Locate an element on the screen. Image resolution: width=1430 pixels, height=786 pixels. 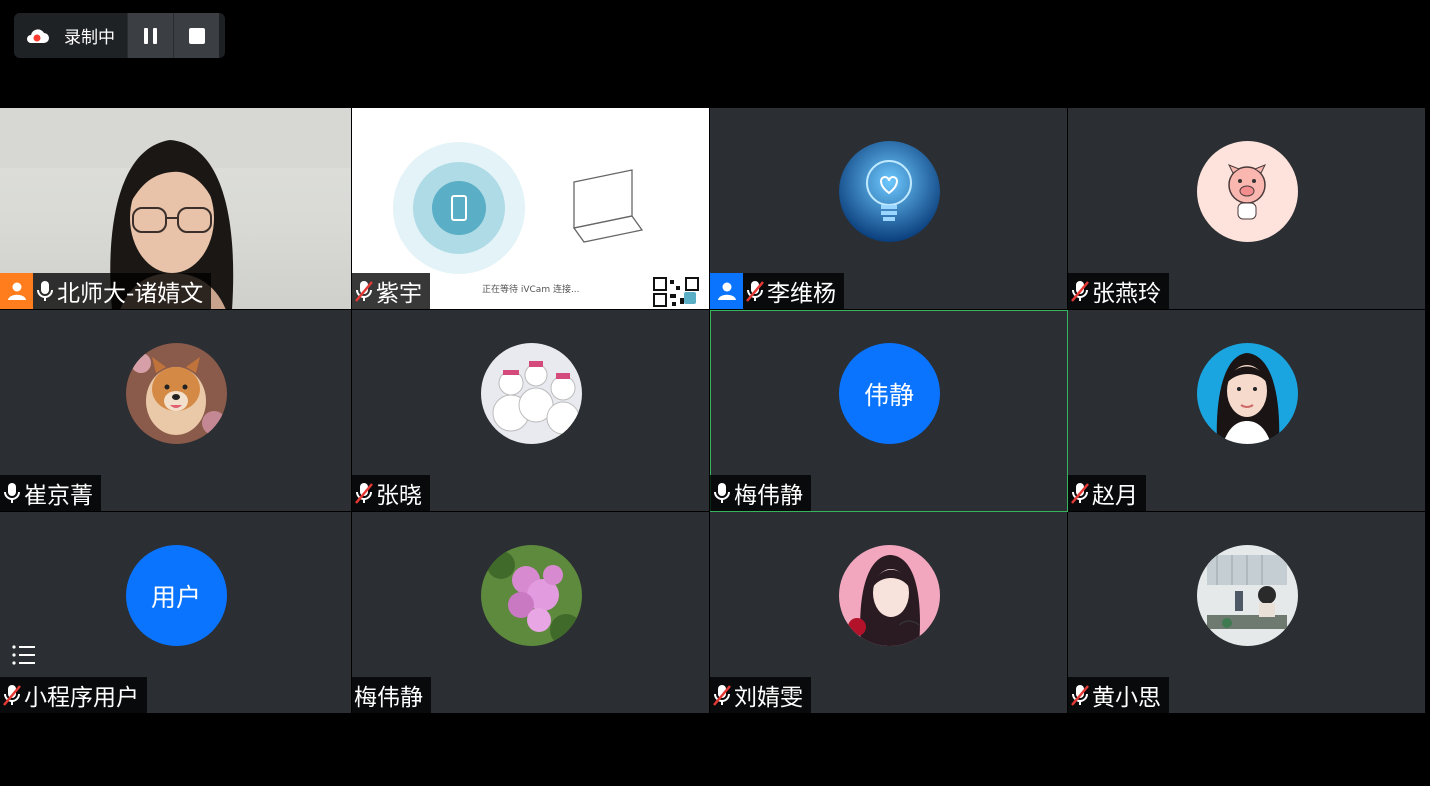
participant-name-tag: 崔京菁 is located at coordinates (50, 493).